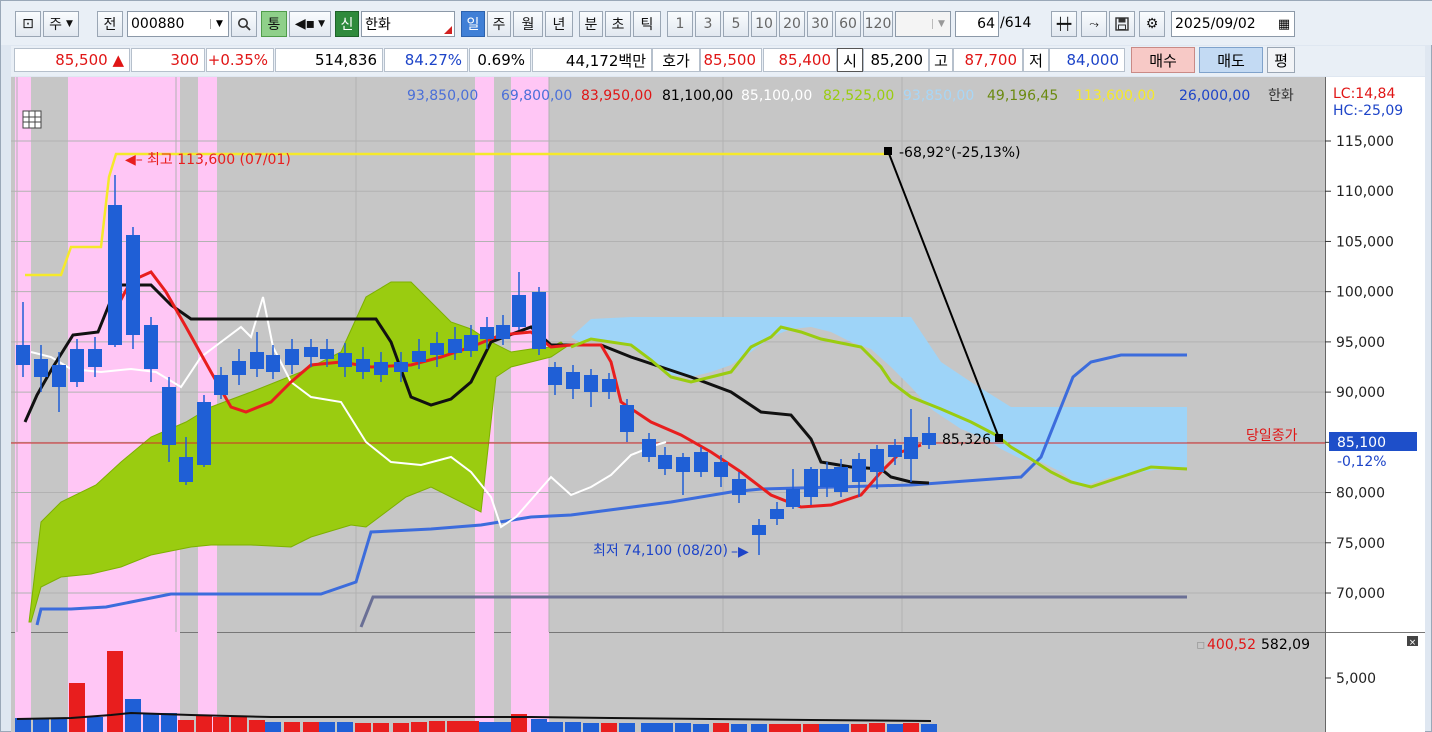 This screenshot has height=732, width=1432. I want to click on tab-second: 초, so click(618, 24).